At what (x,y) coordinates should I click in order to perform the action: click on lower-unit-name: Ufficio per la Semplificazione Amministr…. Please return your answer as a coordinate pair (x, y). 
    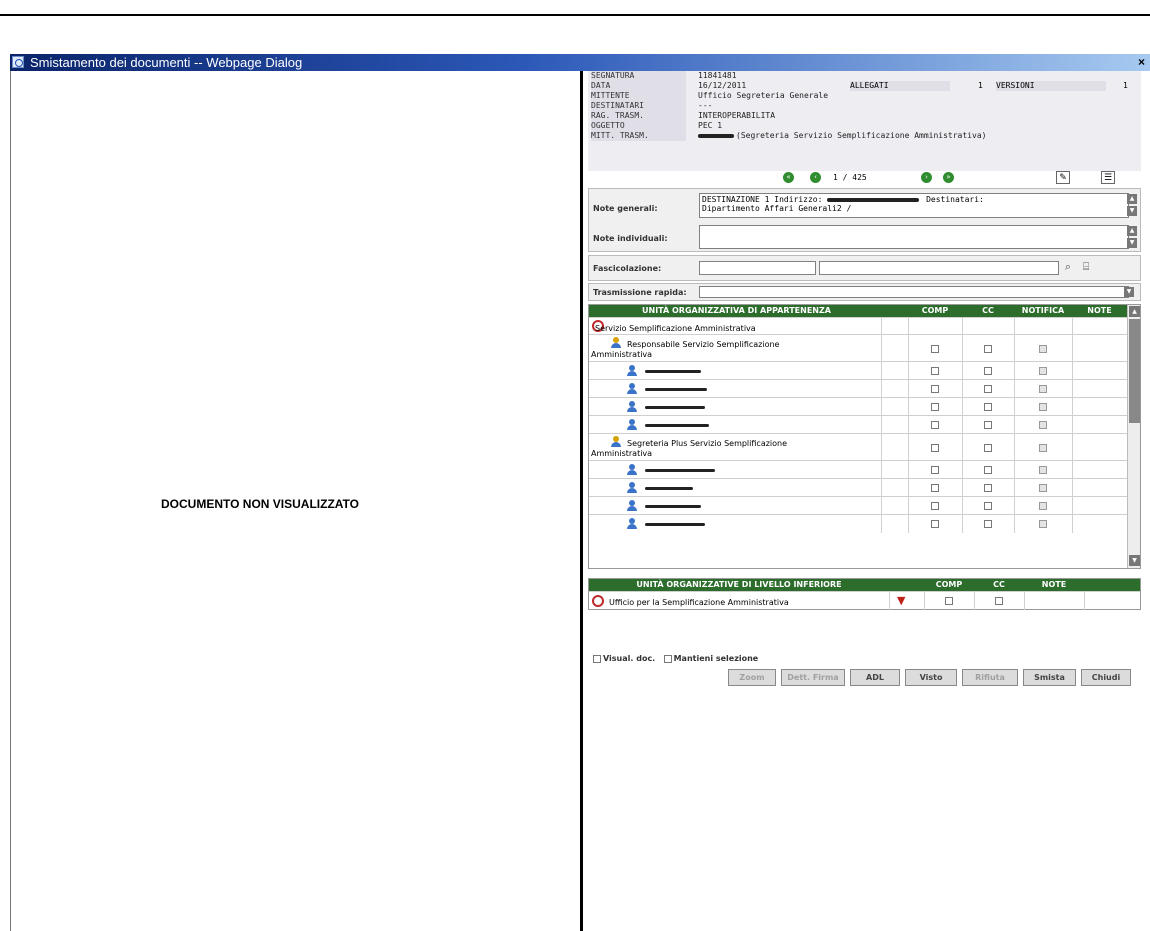
    Looking at the image, I should click on (699, 602).